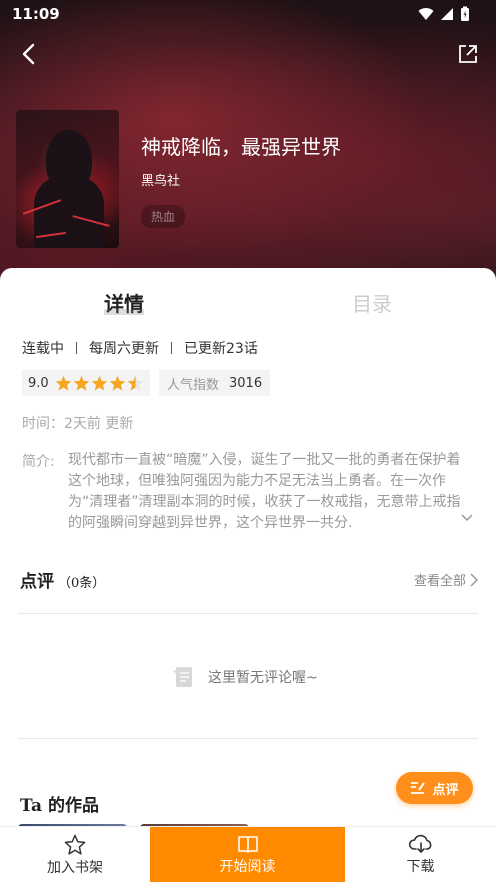 The height and width of the screenshot is (882, 496). Describe the element at coordinates (420, 854) in the screenshot. I see `download-button: 下载` at that location.